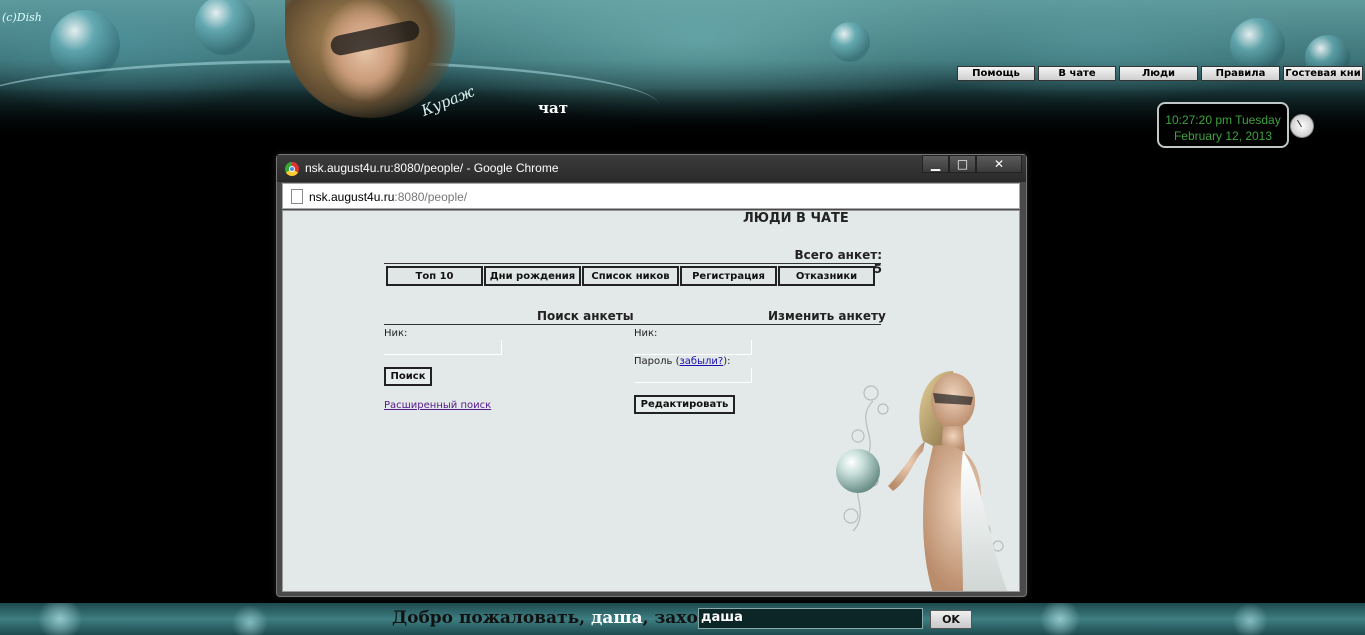  Describe the element at coordinates (396, 333) in the screenshot. I see `search-nick-label: Ник:` at that location.